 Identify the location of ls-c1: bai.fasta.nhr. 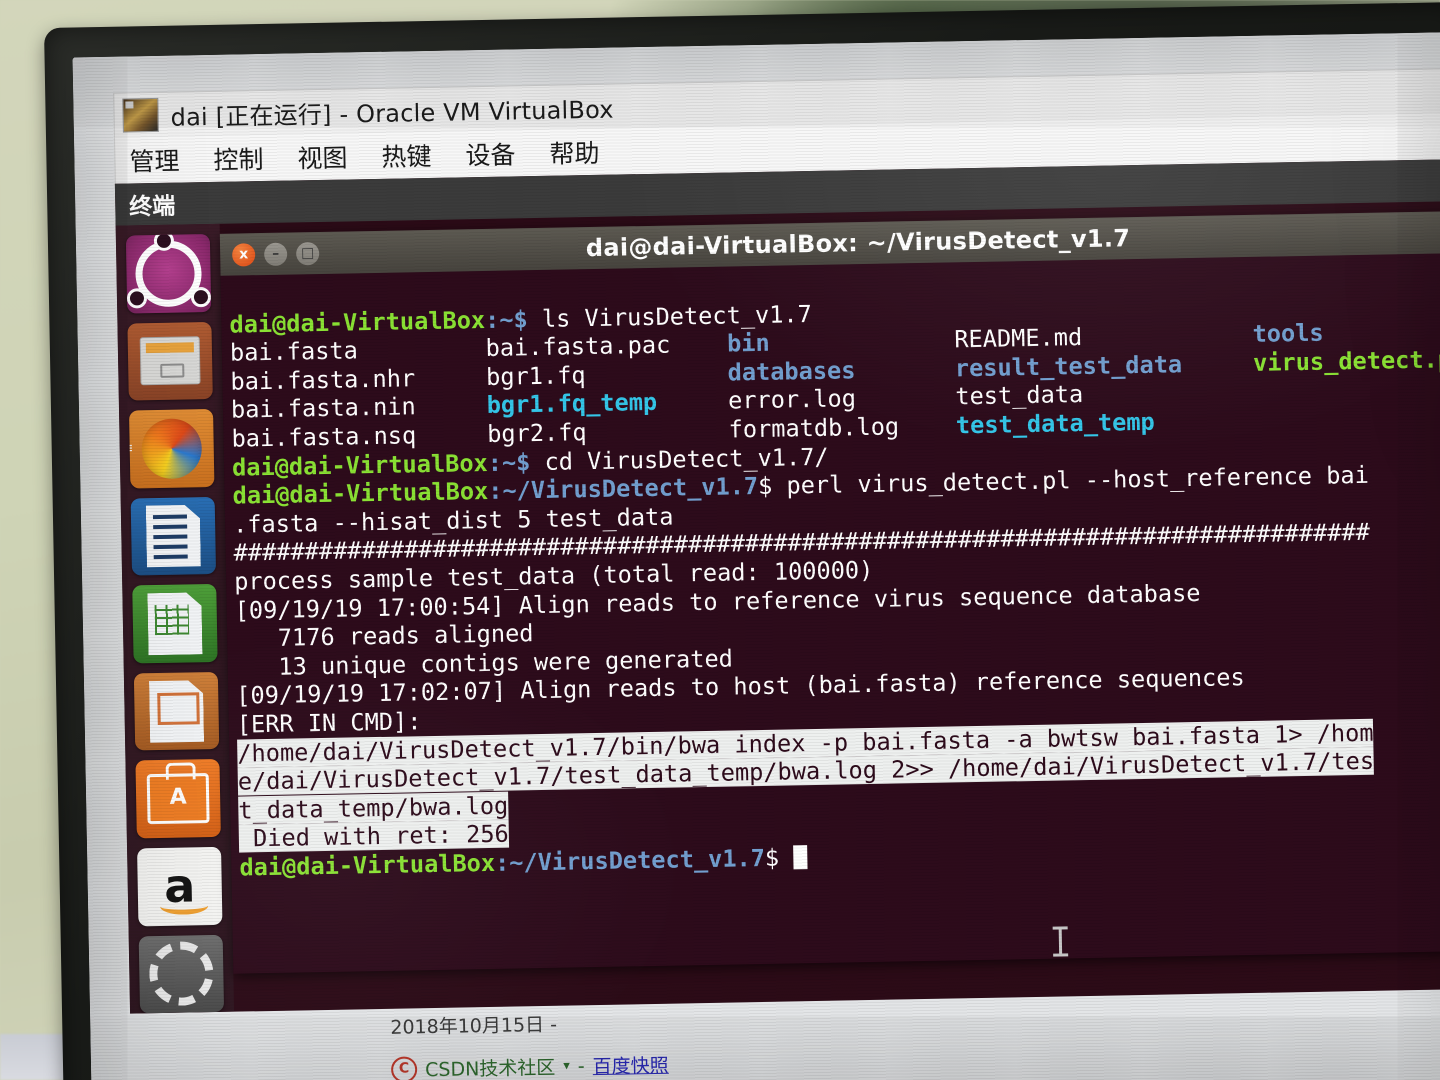
(358, 379).